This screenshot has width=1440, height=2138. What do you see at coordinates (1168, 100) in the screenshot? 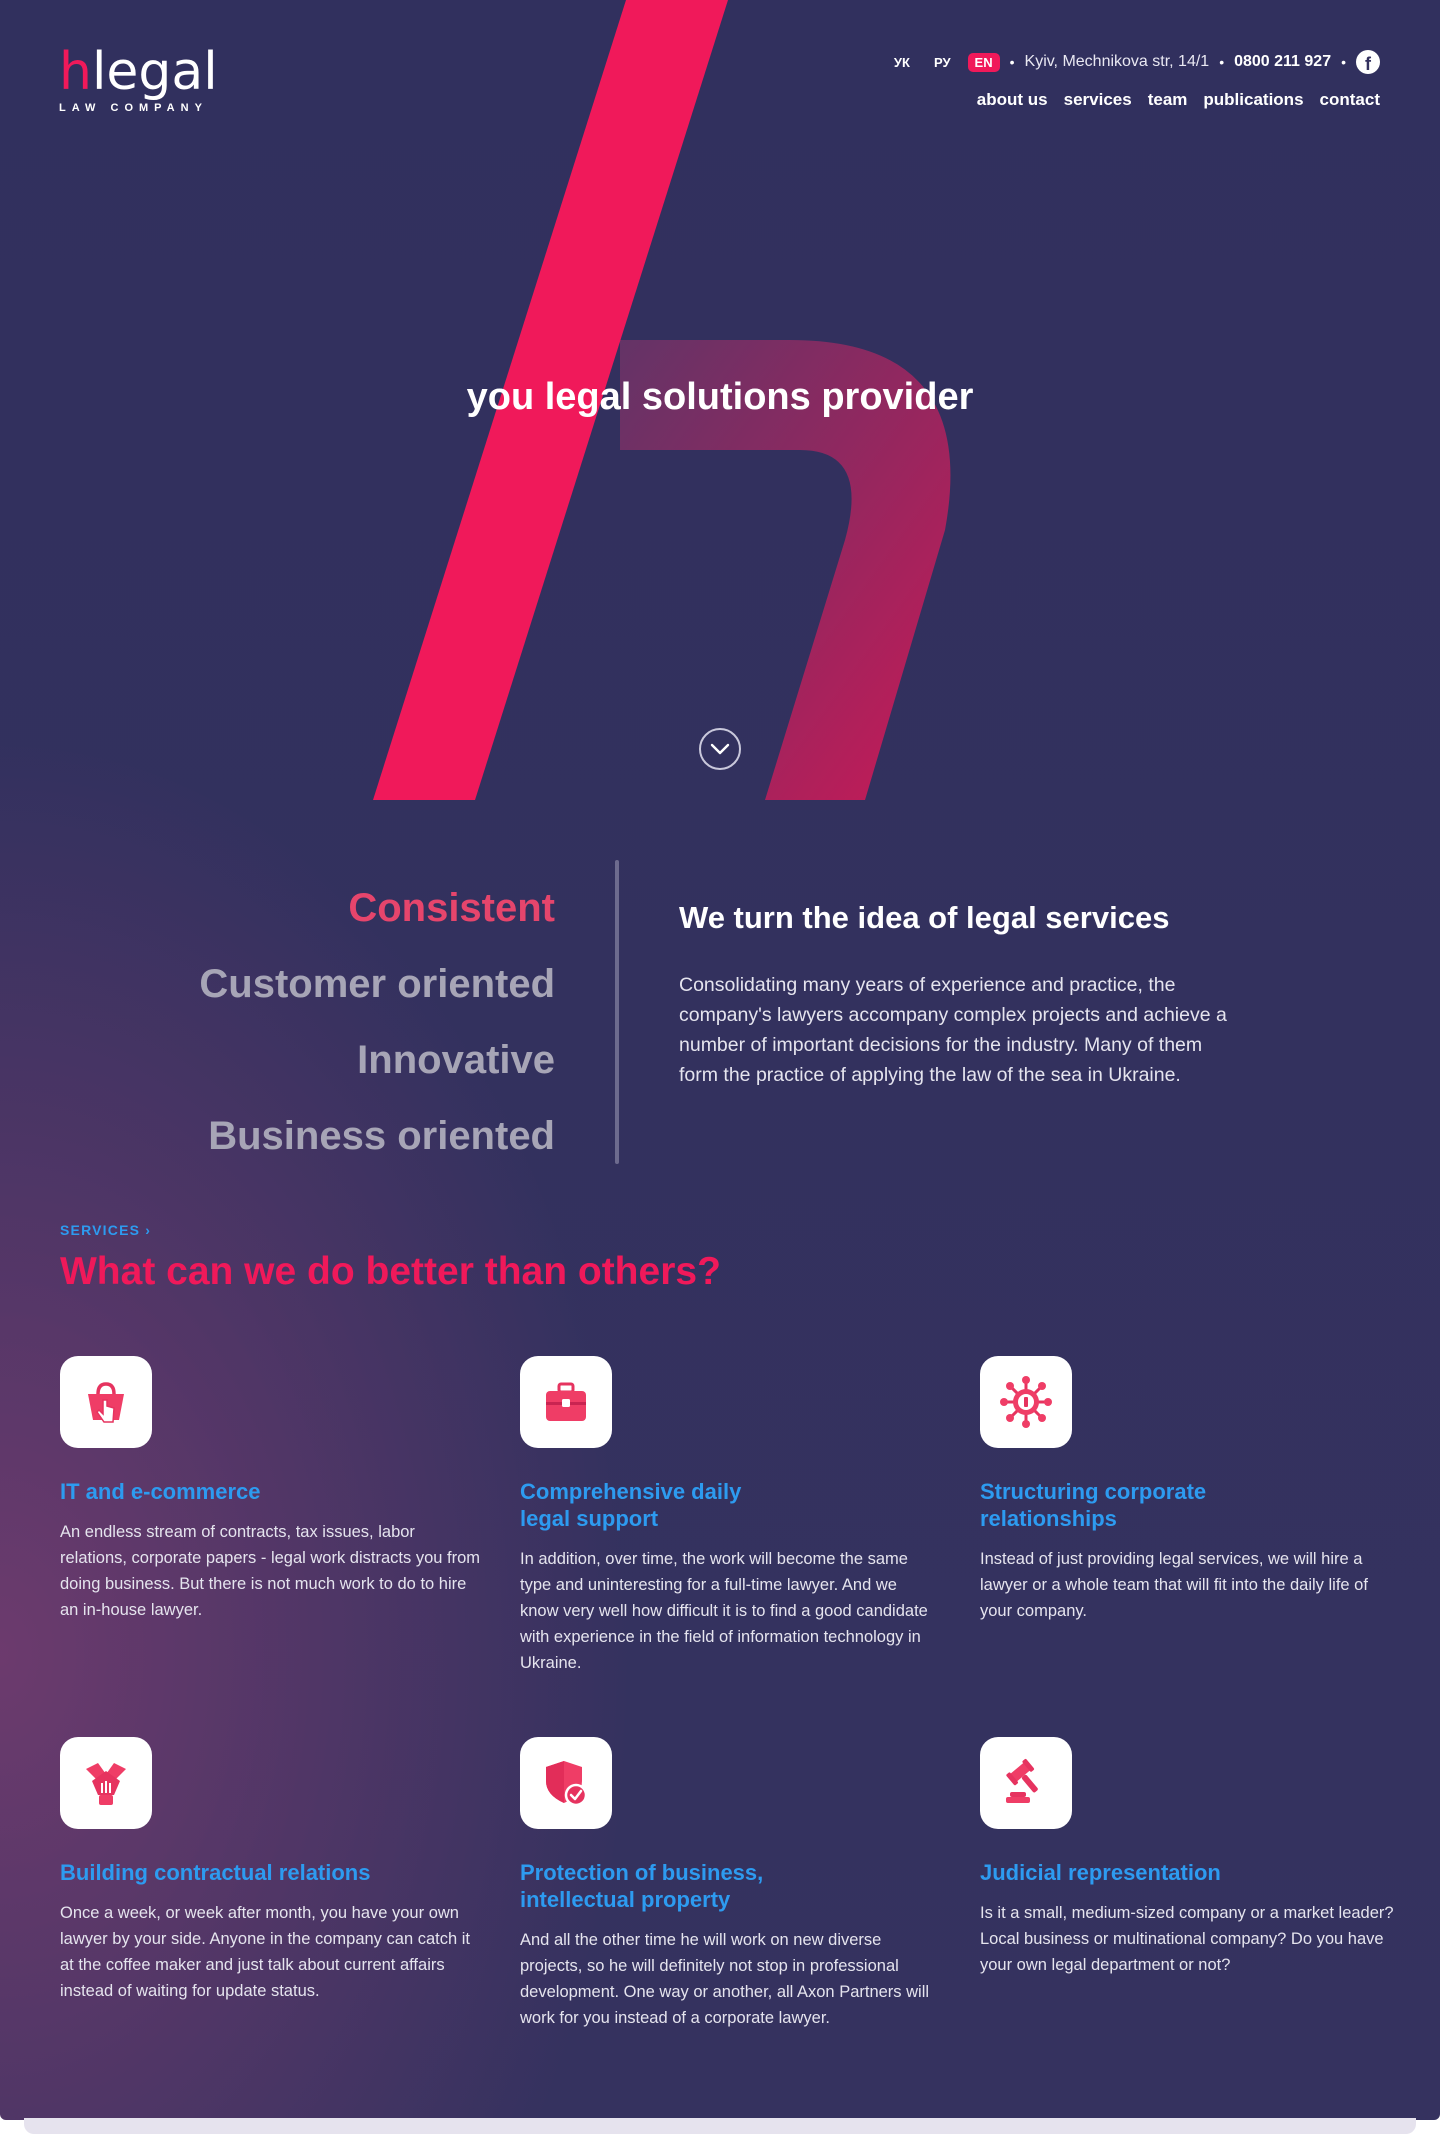
I see `nav-team: team` at bounding box center [1168, 100].